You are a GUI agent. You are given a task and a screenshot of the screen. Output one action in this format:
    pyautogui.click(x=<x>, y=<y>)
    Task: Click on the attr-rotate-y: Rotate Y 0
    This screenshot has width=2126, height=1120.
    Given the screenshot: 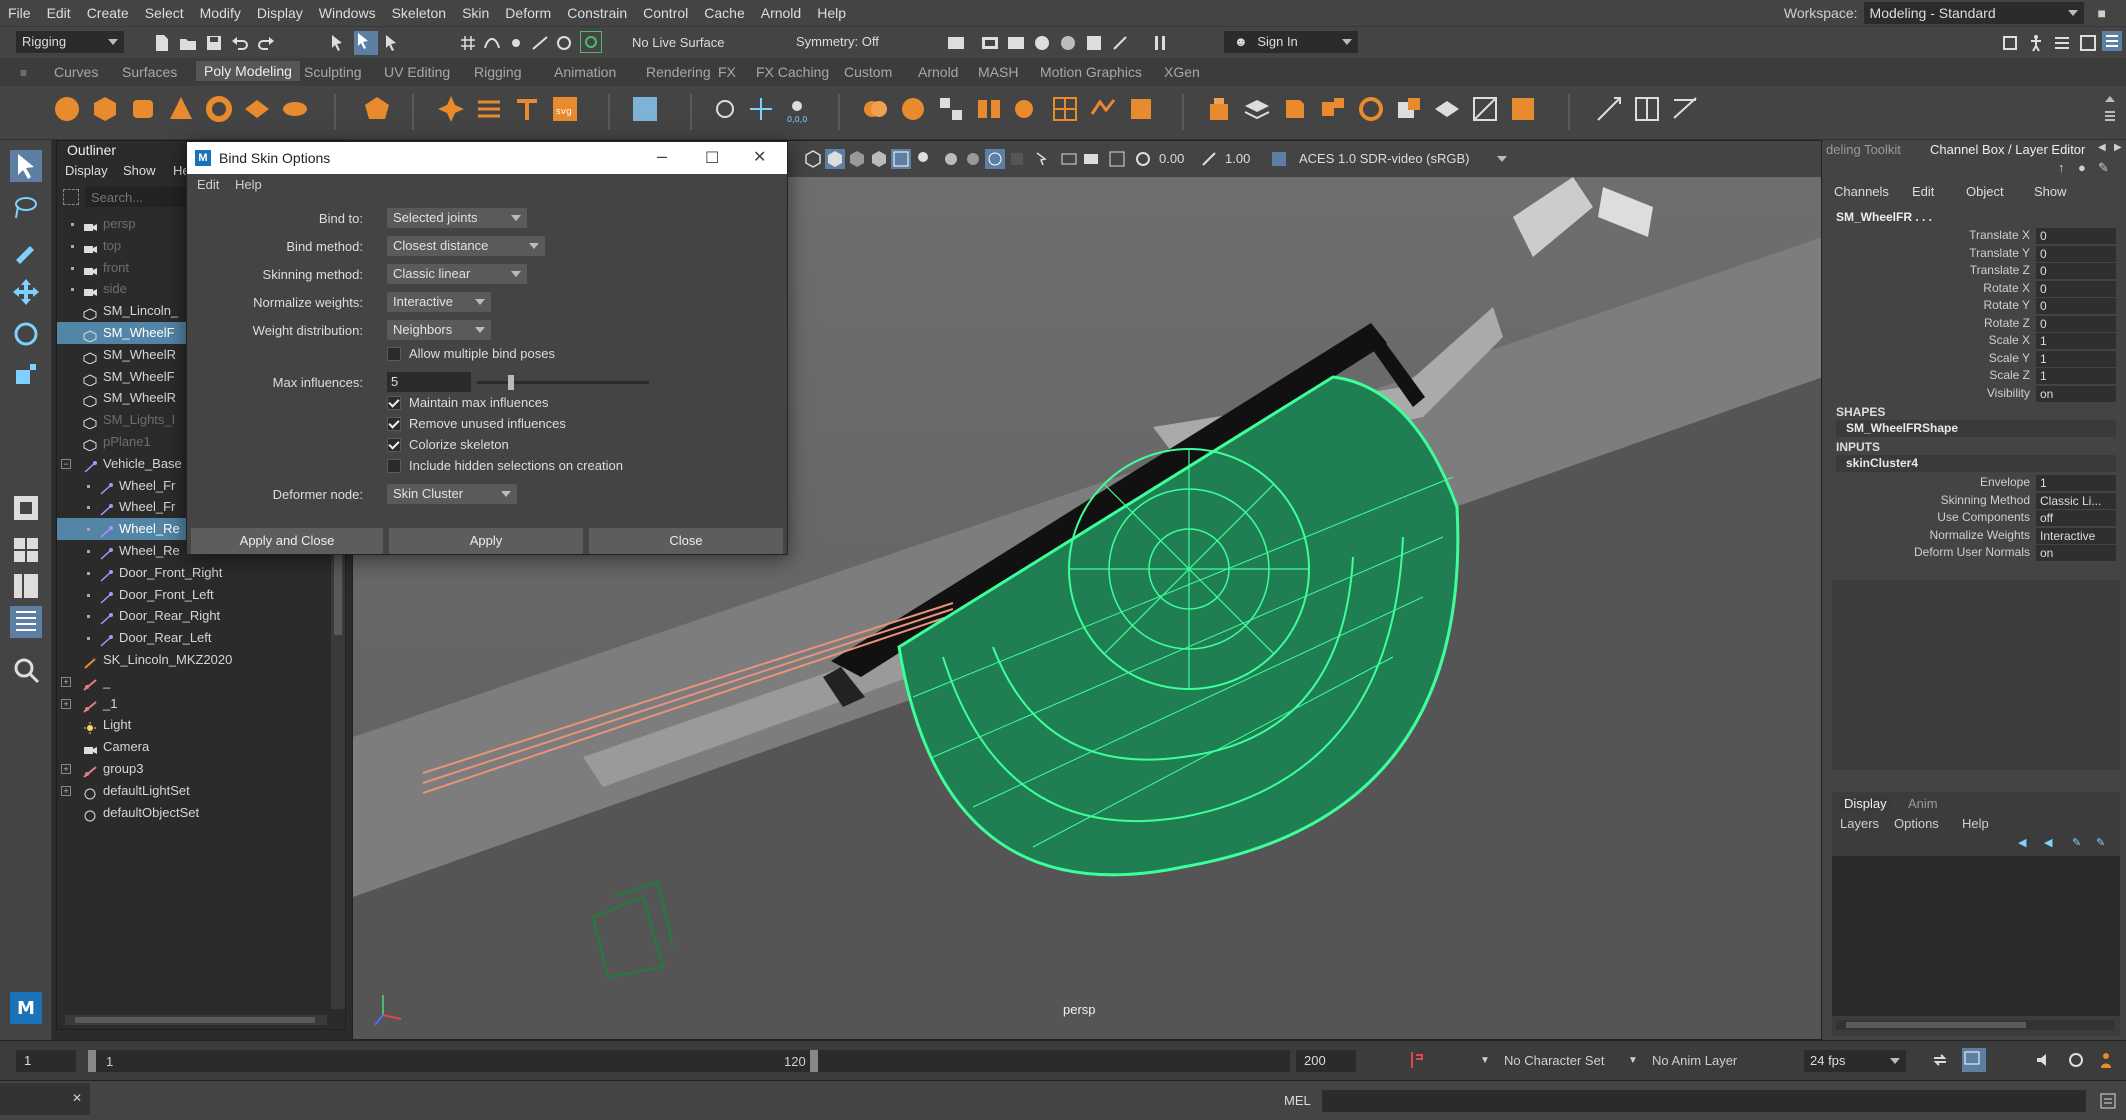 What is the action you would take?
    pyautogui.click(x=1977, y=306)
    